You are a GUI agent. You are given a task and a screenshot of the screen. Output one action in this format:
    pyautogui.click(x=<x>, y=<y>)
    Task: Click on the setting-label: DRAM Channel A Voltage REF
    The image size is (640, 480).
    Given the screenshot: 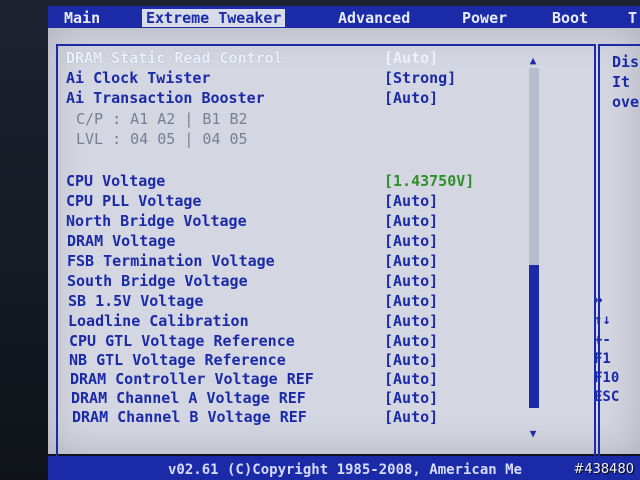 What is the action you would take?
    pyautogui.click(x=188, y=398)
    